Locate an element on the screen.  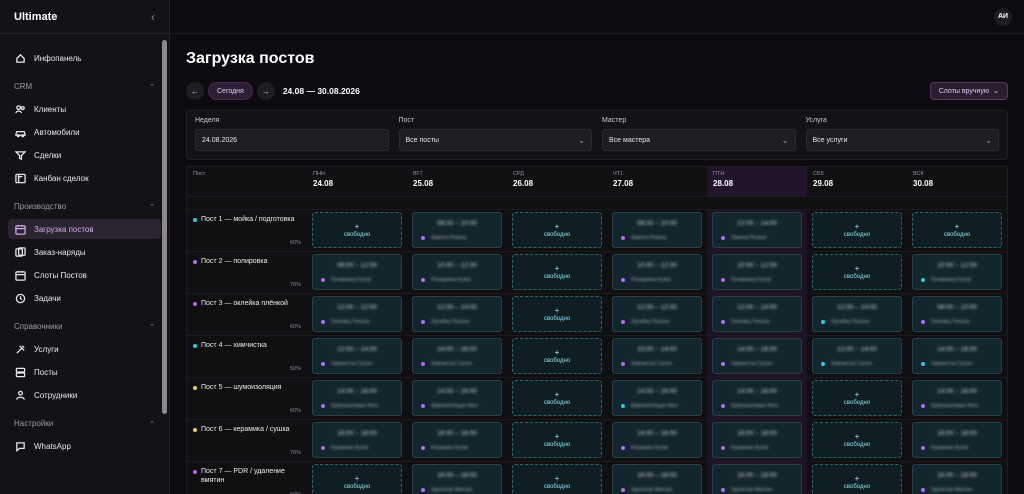
sidebar-item: Заказ-наряды is located at coordinates (84, 252).